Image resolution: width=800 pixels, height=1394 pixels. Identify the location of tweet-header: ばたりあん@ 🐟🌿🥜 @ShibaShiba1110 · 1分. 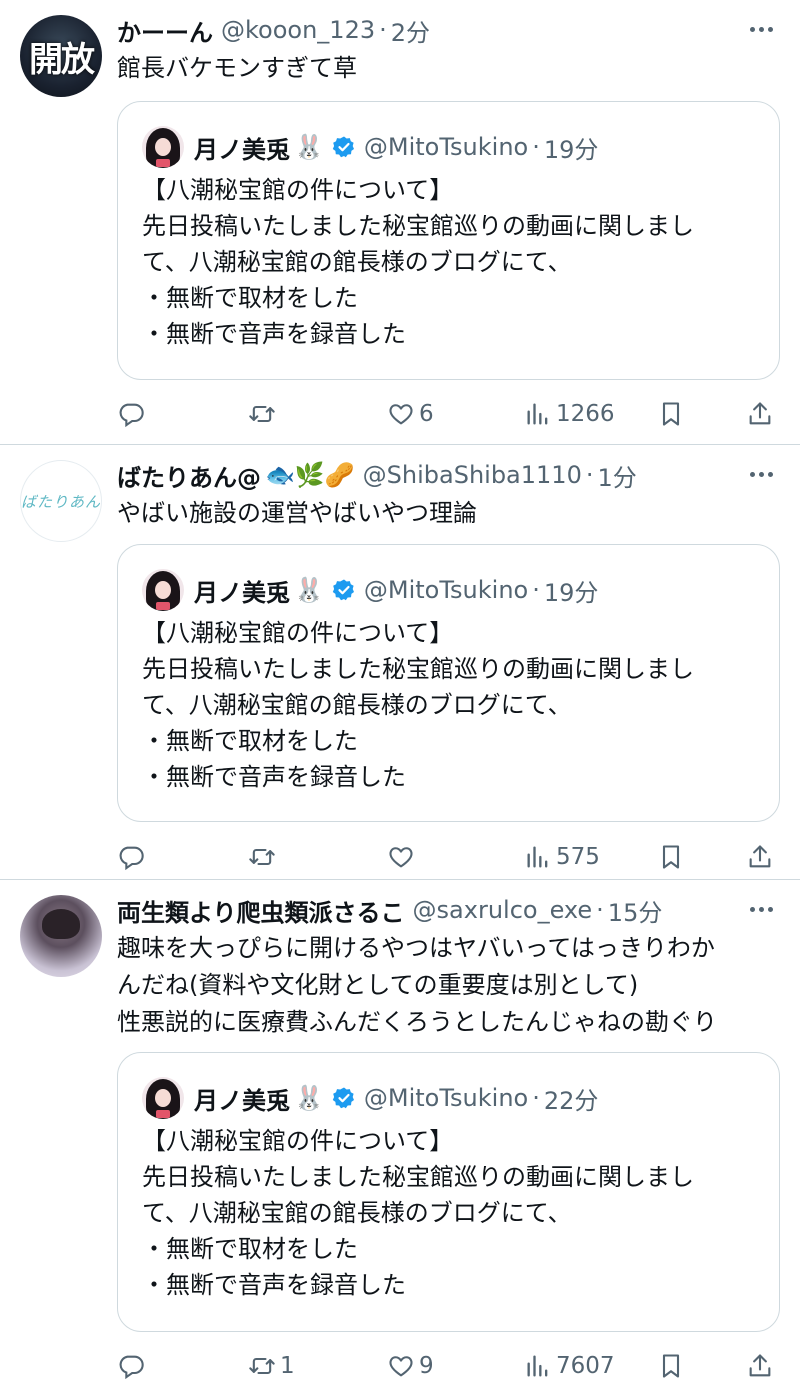
(377, 475).